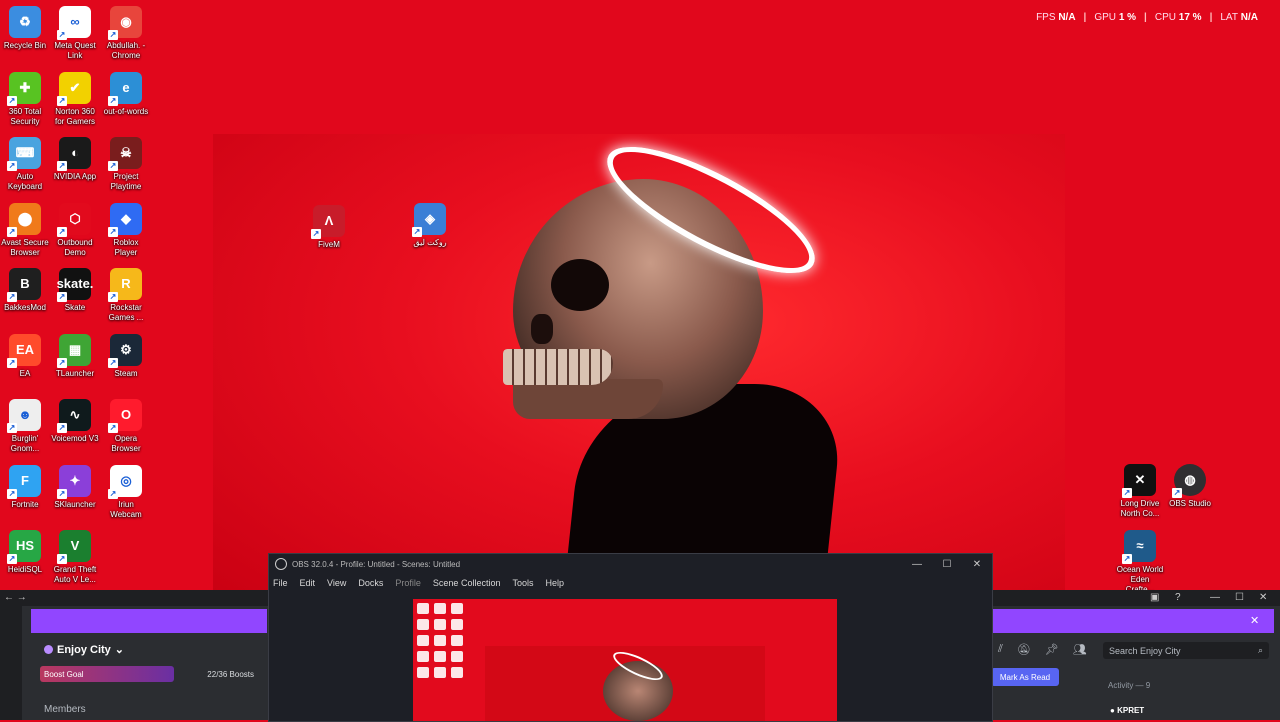  I want to click on desktop-shortcut: BBakkesMod, so click(25, 290).